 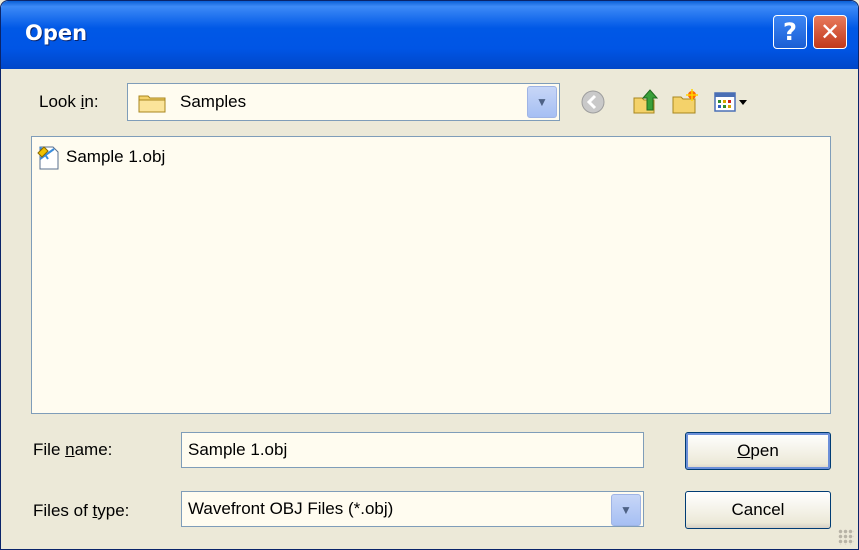 I want to click on file-type-value: Wavefront OBJ Files (*.obj), so click(x=291, y=508).